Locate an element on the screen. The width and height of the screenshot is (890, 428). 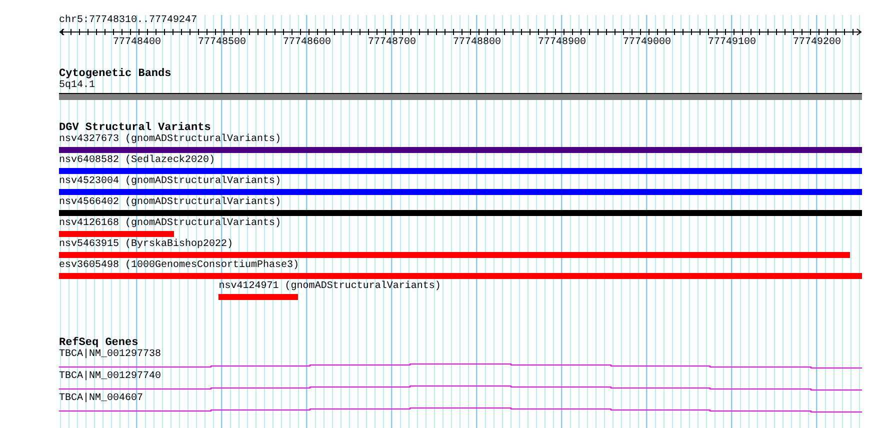
gene-label: TBCA|NM_001297738 is located at coordinates (110, 355).